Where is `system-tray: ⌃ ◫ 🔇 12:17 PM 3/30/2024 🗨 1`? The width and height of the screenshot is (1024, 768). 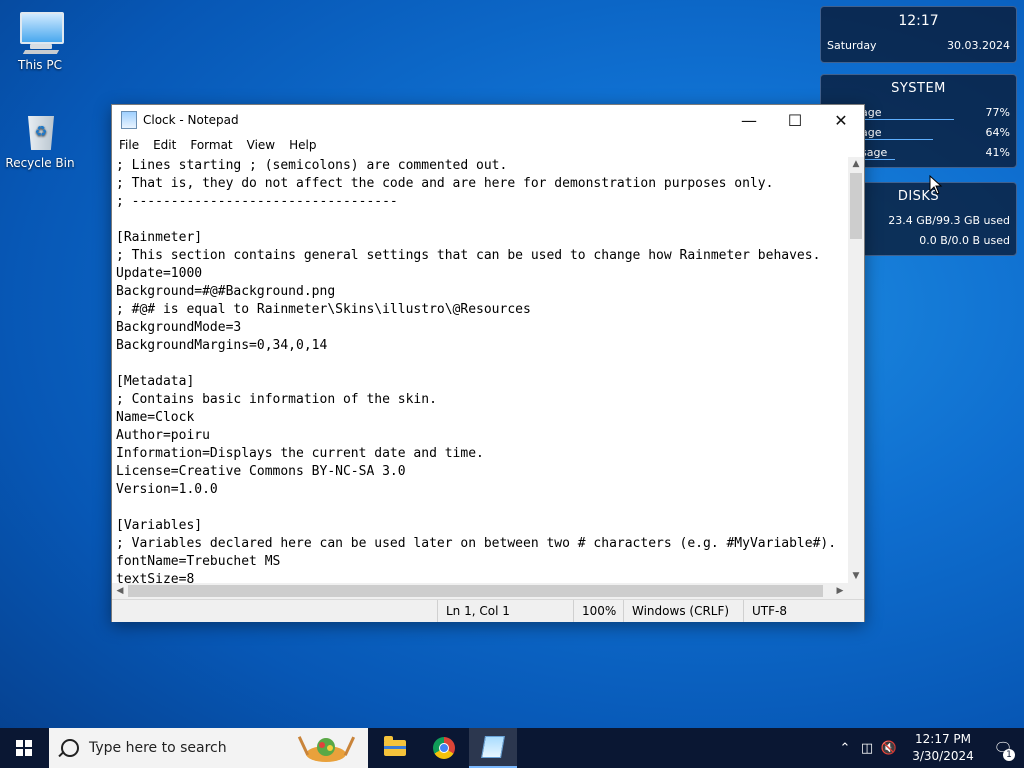 system-tray: ⌃ ◫ 🔇 12:17 PM 3/30/2024 🗨 1 is located at coordinates (929, 748).